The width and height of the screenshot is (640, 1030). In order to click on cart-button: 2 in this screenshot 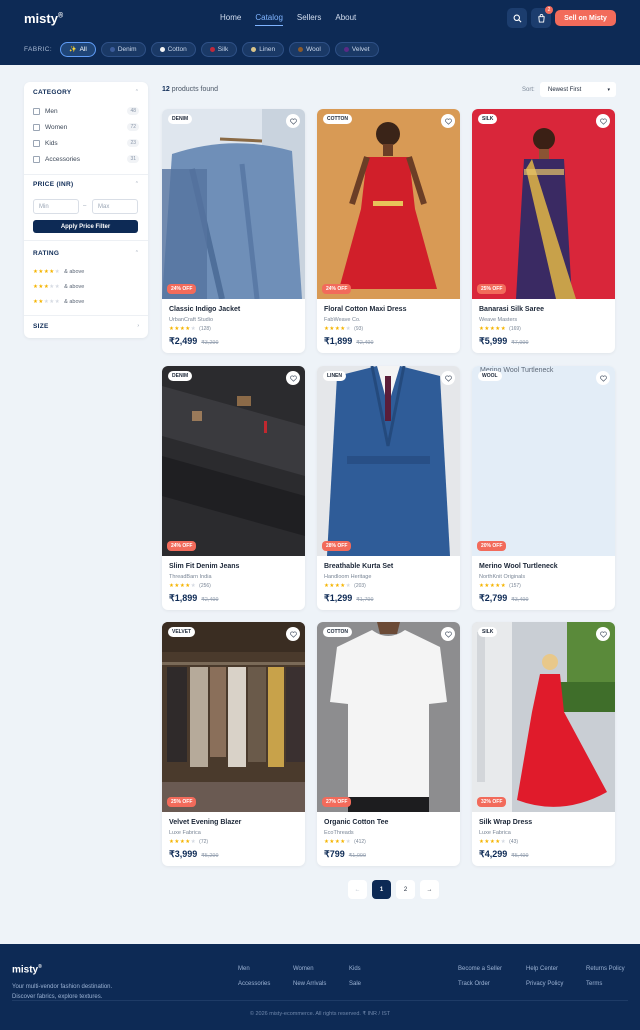, I will do `click(542, 17)`.